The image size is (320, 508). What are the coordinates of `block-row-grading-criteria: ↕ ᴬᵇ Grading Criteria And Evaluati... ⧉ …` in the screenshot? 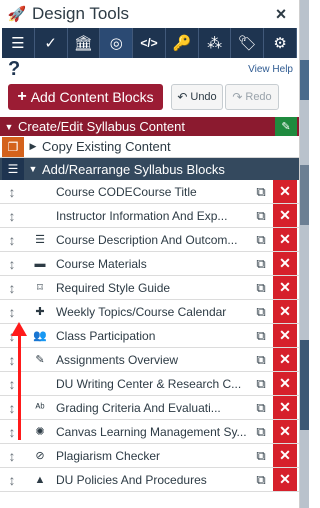 It's located at (149, 408).